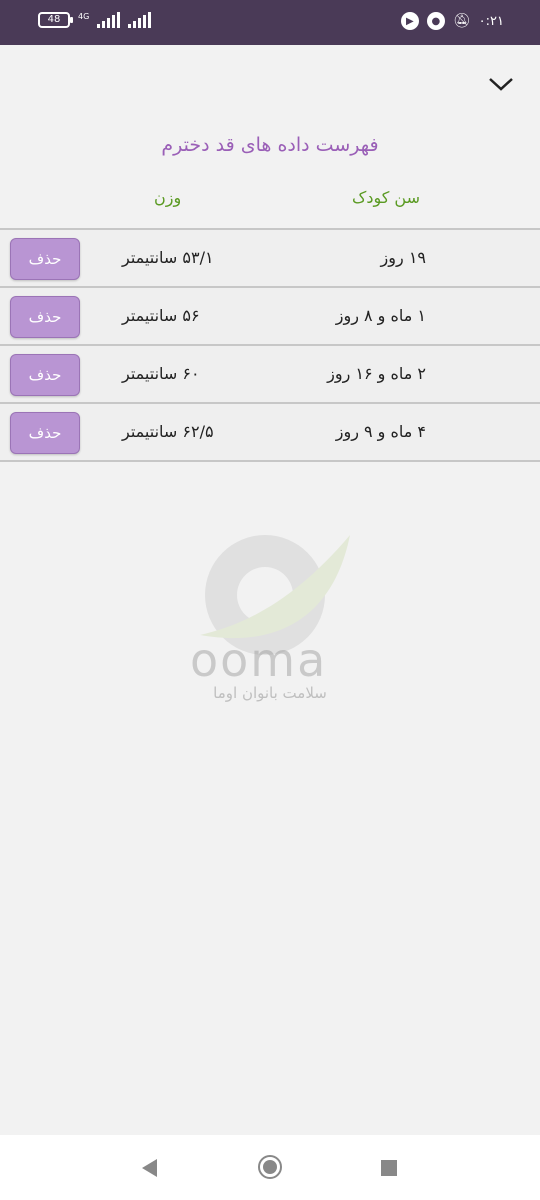 The image size is (540, 1200). I want to click on battery-level: 48, so click(54, 19).